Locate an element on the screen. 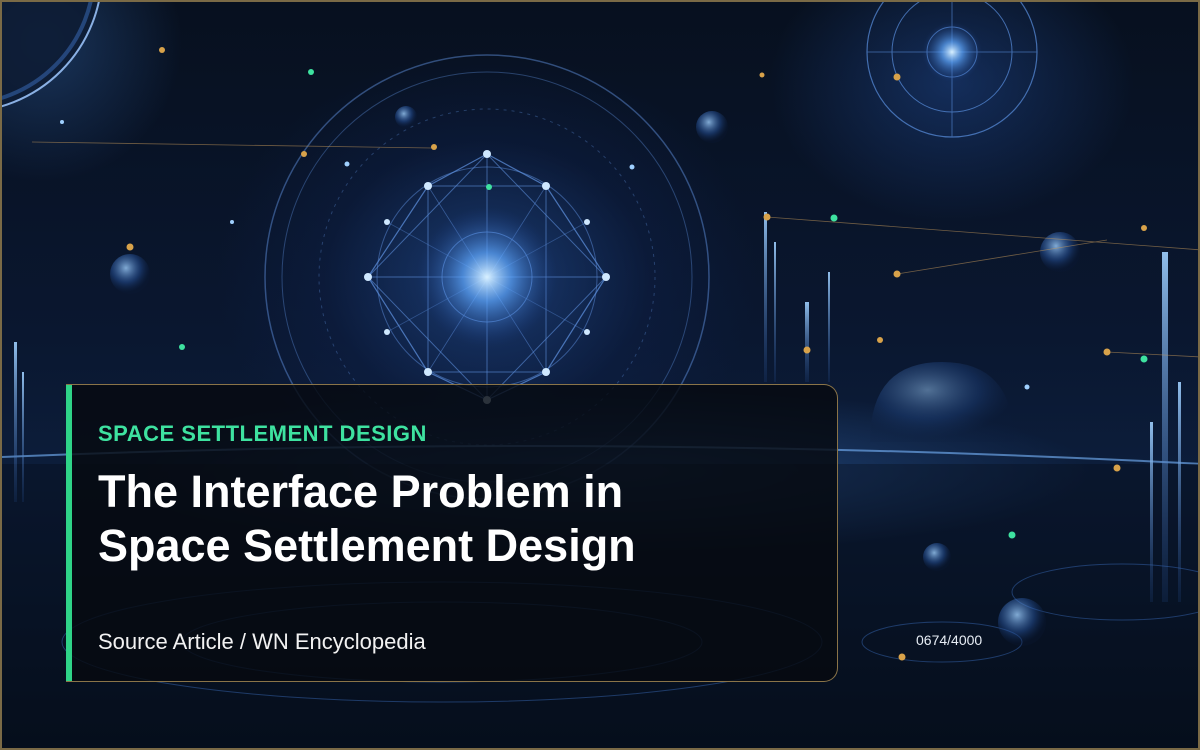 The height and width of the screenshot is (750, 1200). planet-icon is located at coordinates (51, 55).